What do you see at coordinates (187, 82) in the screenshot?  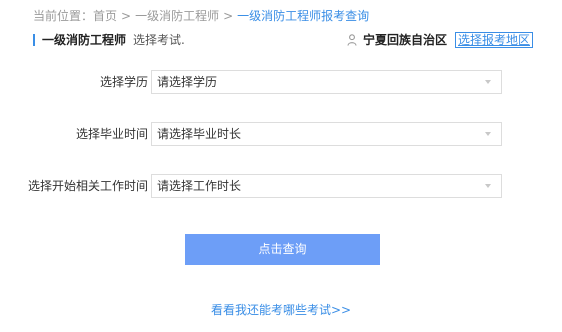 I see `education-select-value: 请选择学历` at bounding box center [187, 82].